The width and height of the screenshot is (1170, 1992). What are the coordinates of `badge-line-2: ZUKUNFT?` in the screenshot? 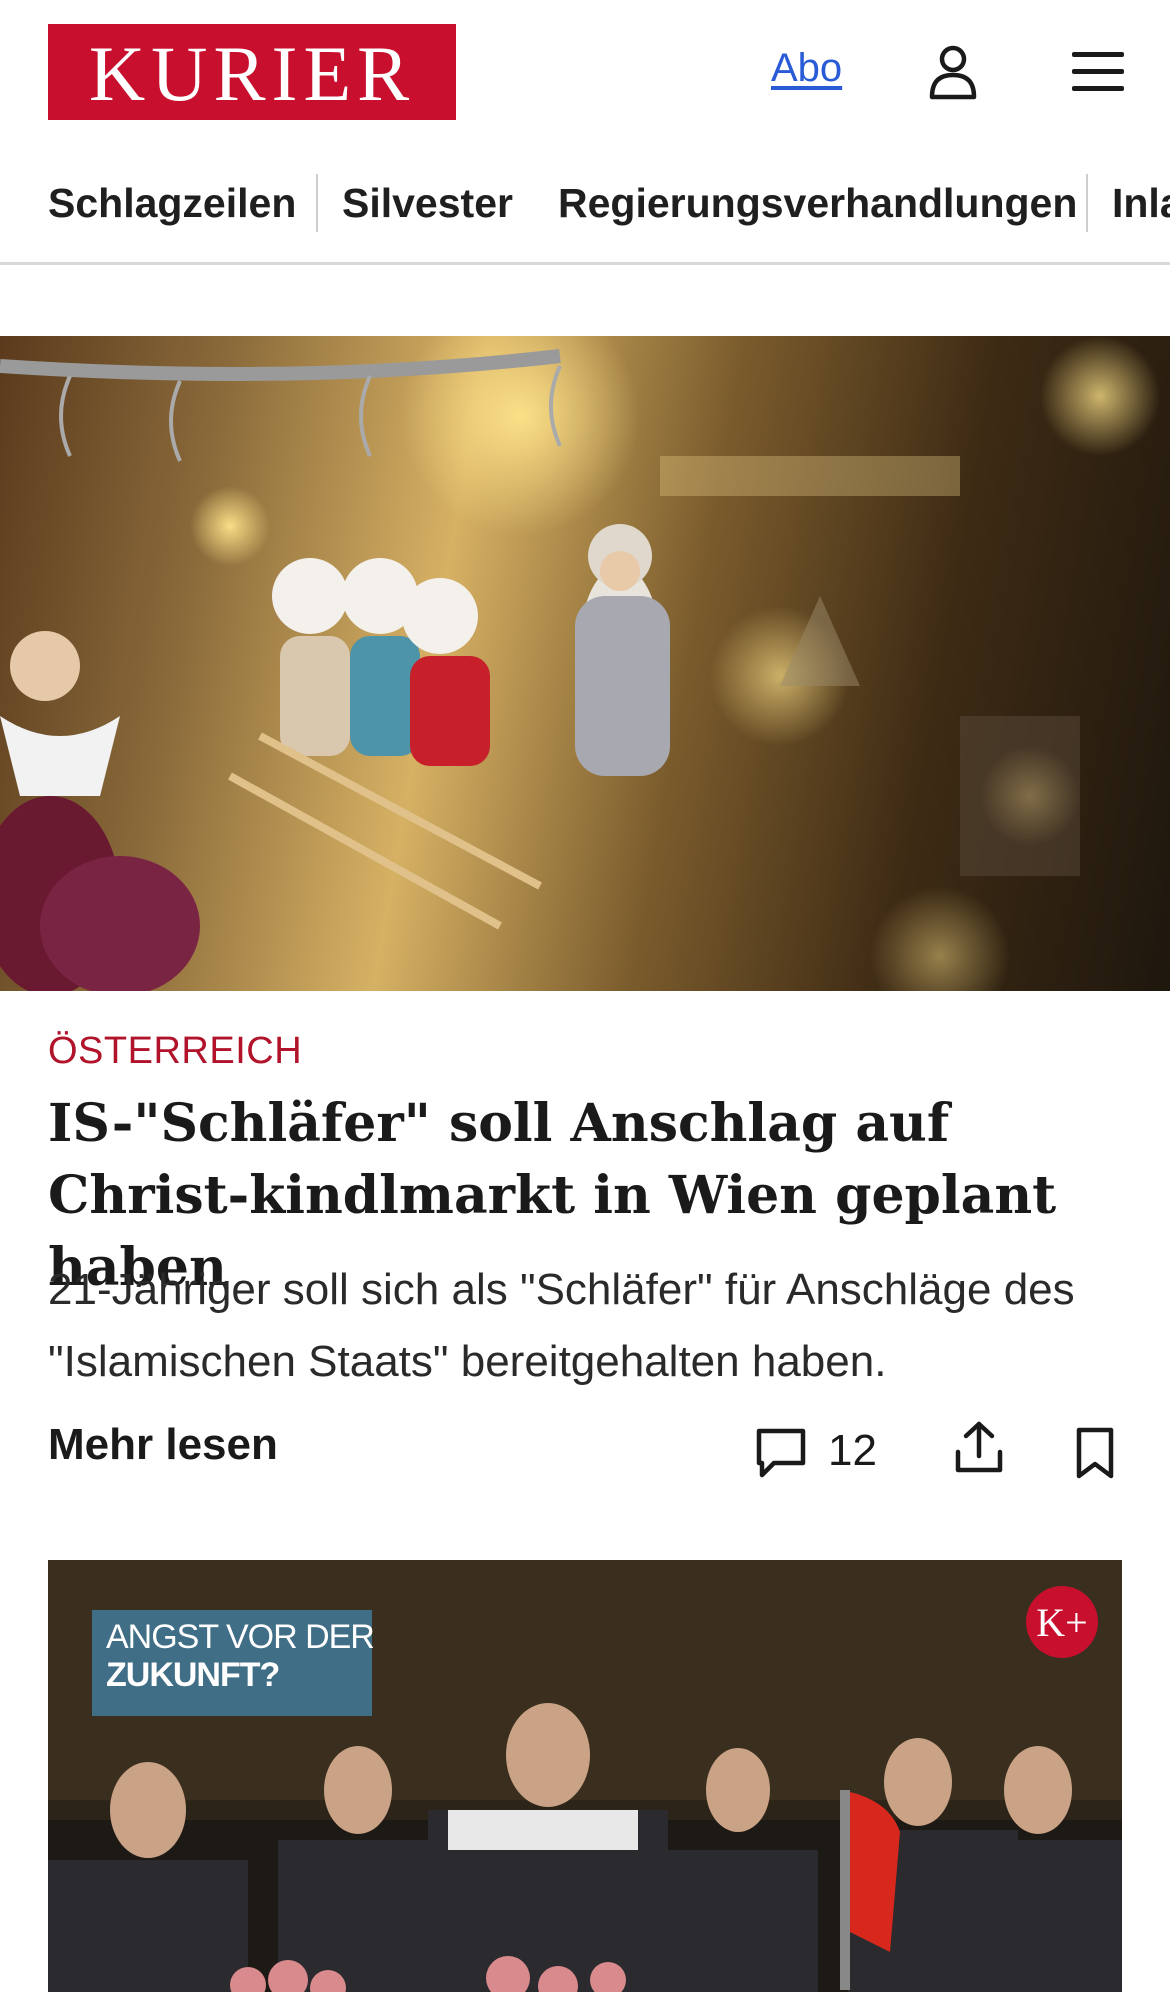 It's located at (193, 1675).